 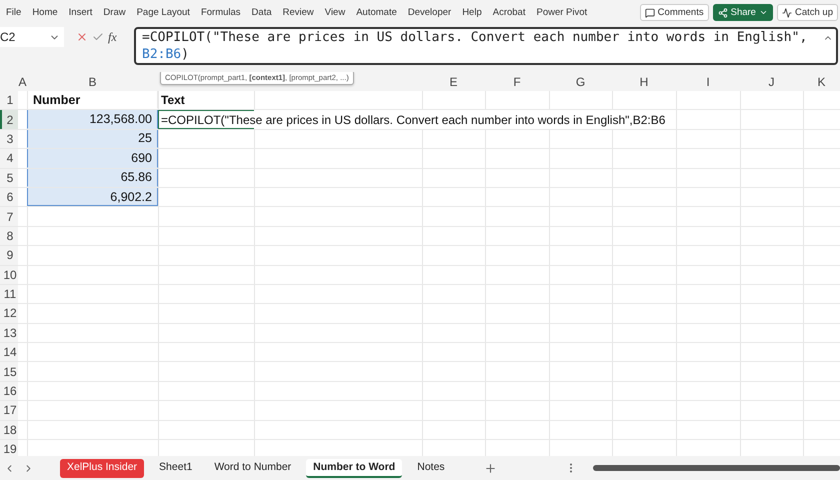 What do you see at coordinates (92, 100) in the screenshot?
I see `table-cell: Number` at bounding box center [92, 100].